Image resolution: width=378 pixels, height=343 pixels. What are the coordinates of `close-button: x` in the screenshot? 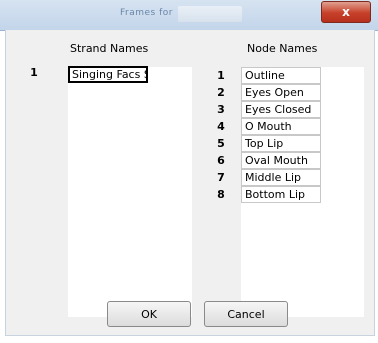 It's located at (346, 12).